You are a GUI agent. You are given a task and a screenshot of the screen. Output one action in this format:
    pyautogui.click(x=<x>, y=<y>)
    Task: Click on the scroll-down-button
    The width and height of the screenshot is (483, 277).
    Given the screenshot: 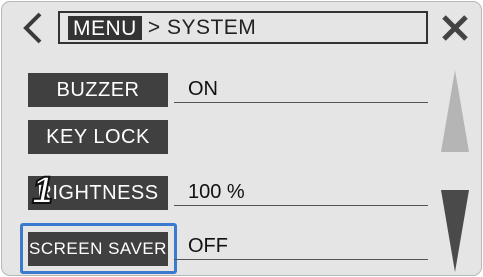 What is the action you would take?
    pyautogui.click(x=455, y=231)
    